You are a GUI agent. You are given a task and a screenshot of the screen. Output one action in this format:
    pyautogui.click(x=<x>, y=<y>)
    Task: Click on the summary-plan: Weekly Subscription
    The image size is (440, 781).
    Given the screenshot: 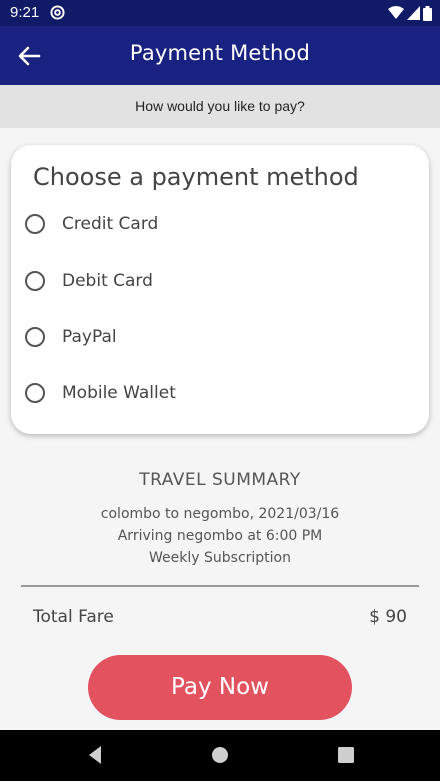 What is the action you would take?
    pyautogui.click(x=220, y=558)
    